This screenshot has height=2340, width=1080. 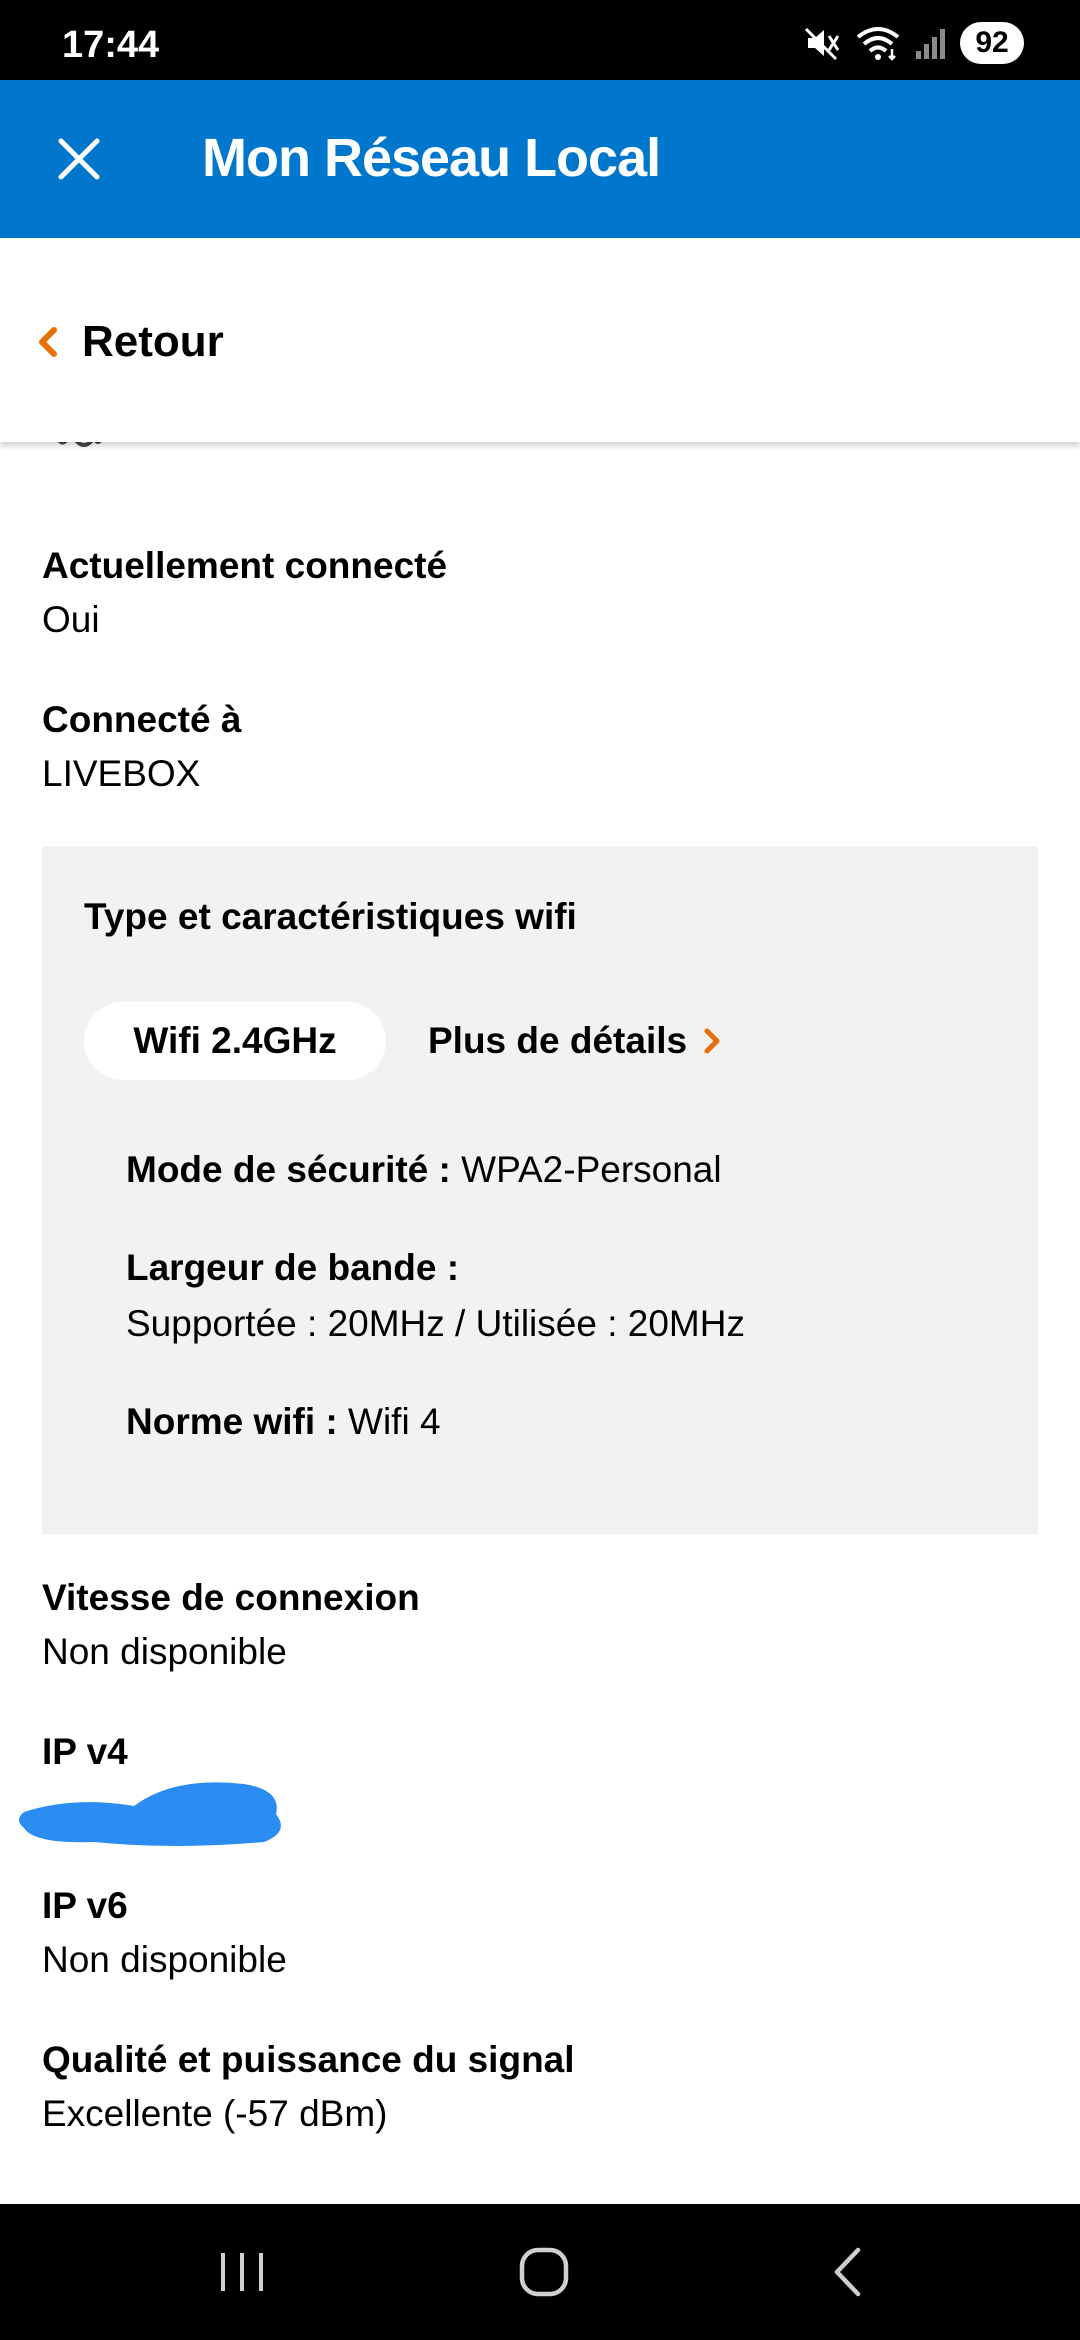 I want to click on bandwidth-label: Largeur de bande :, so click(x=293, y=1267).